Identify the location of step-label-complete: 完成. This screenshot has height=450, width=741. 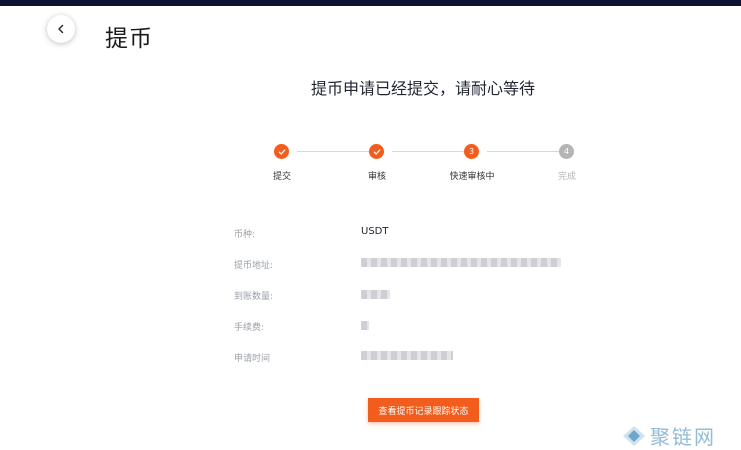
(567, 177).